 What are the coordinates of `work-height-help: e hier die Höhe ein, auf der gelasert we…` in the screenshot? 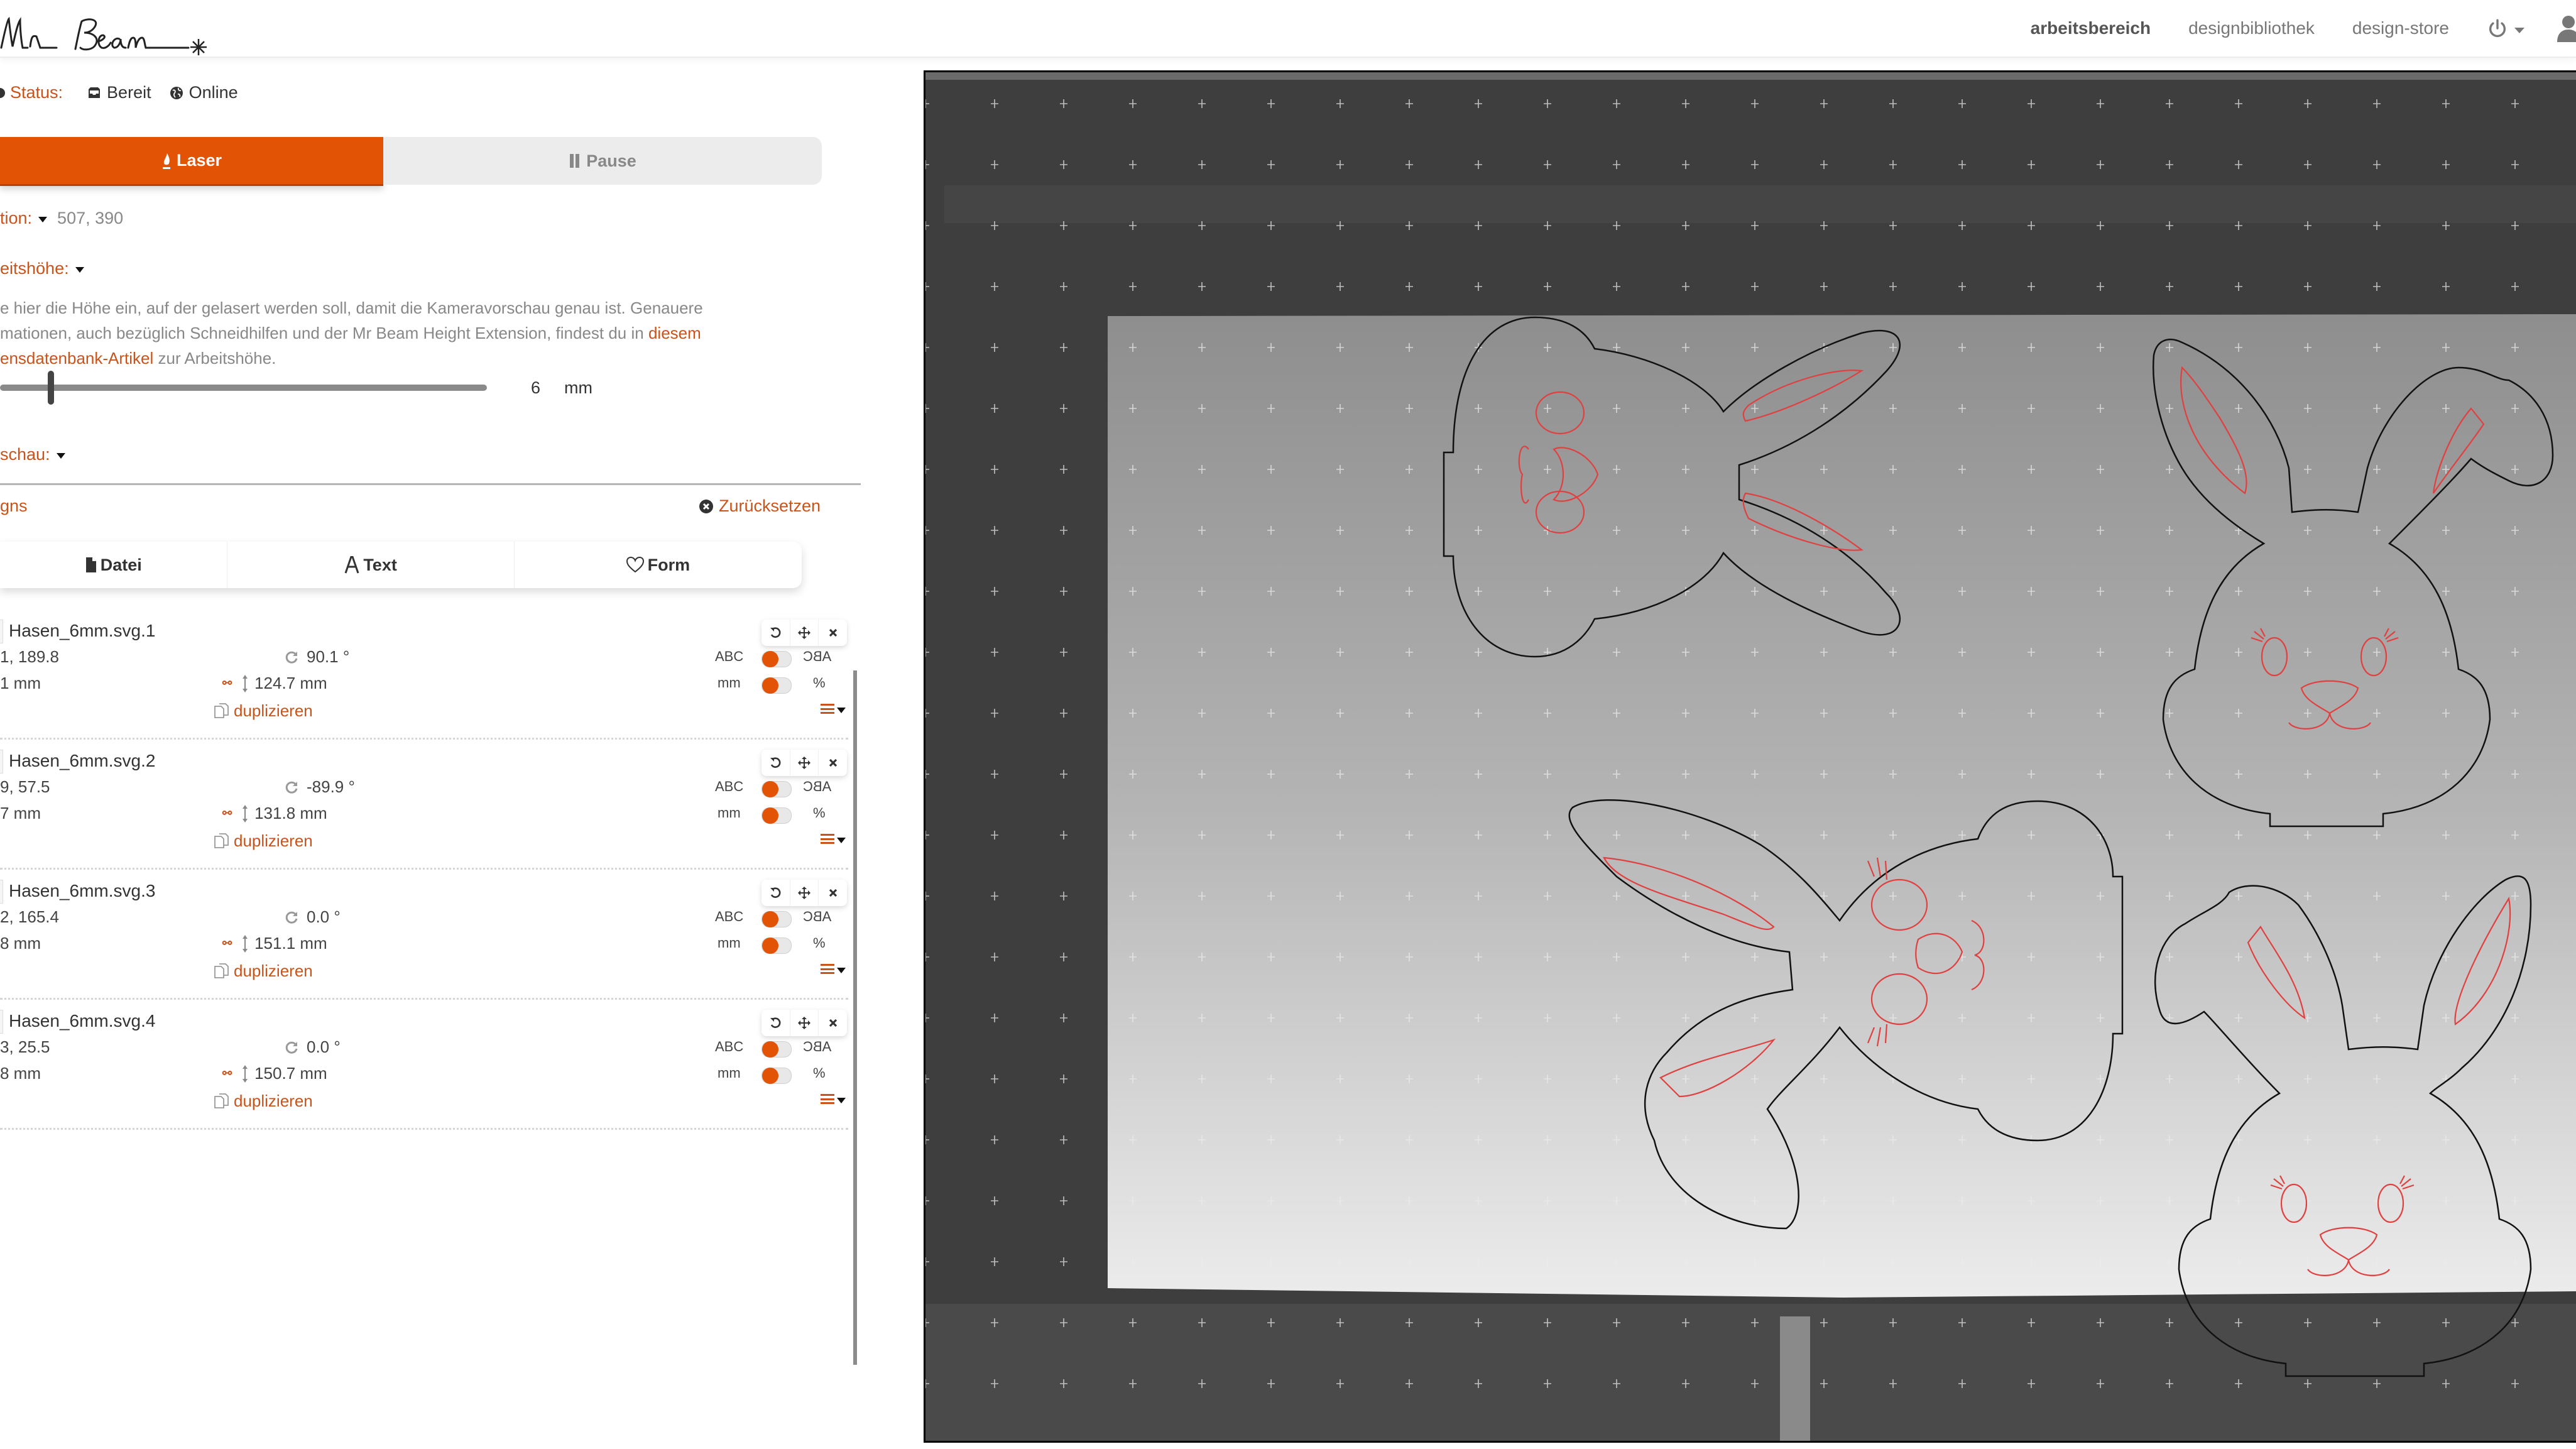 It's located at (386, 333).